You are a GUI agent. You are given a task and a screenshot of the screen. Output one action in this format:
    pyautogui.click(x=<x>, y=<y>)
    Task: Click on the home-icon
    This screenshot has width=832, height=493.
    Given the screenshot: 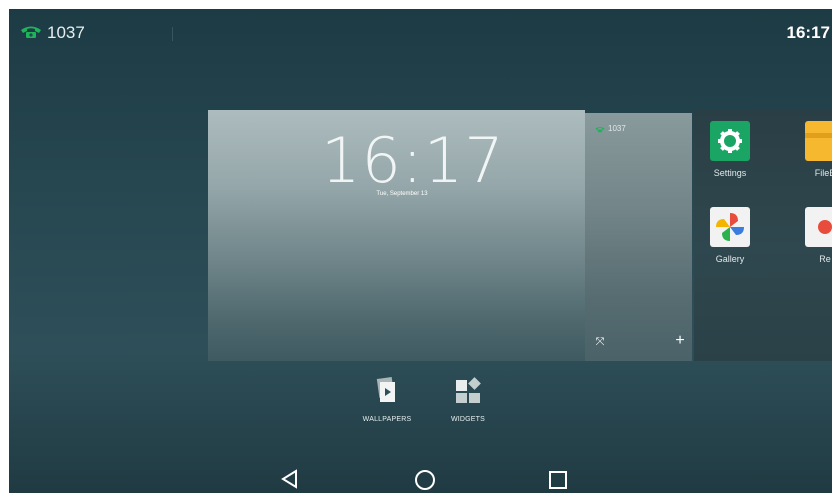 What is the action you would take?
    pyautogui.click(x=425, y=479)
    